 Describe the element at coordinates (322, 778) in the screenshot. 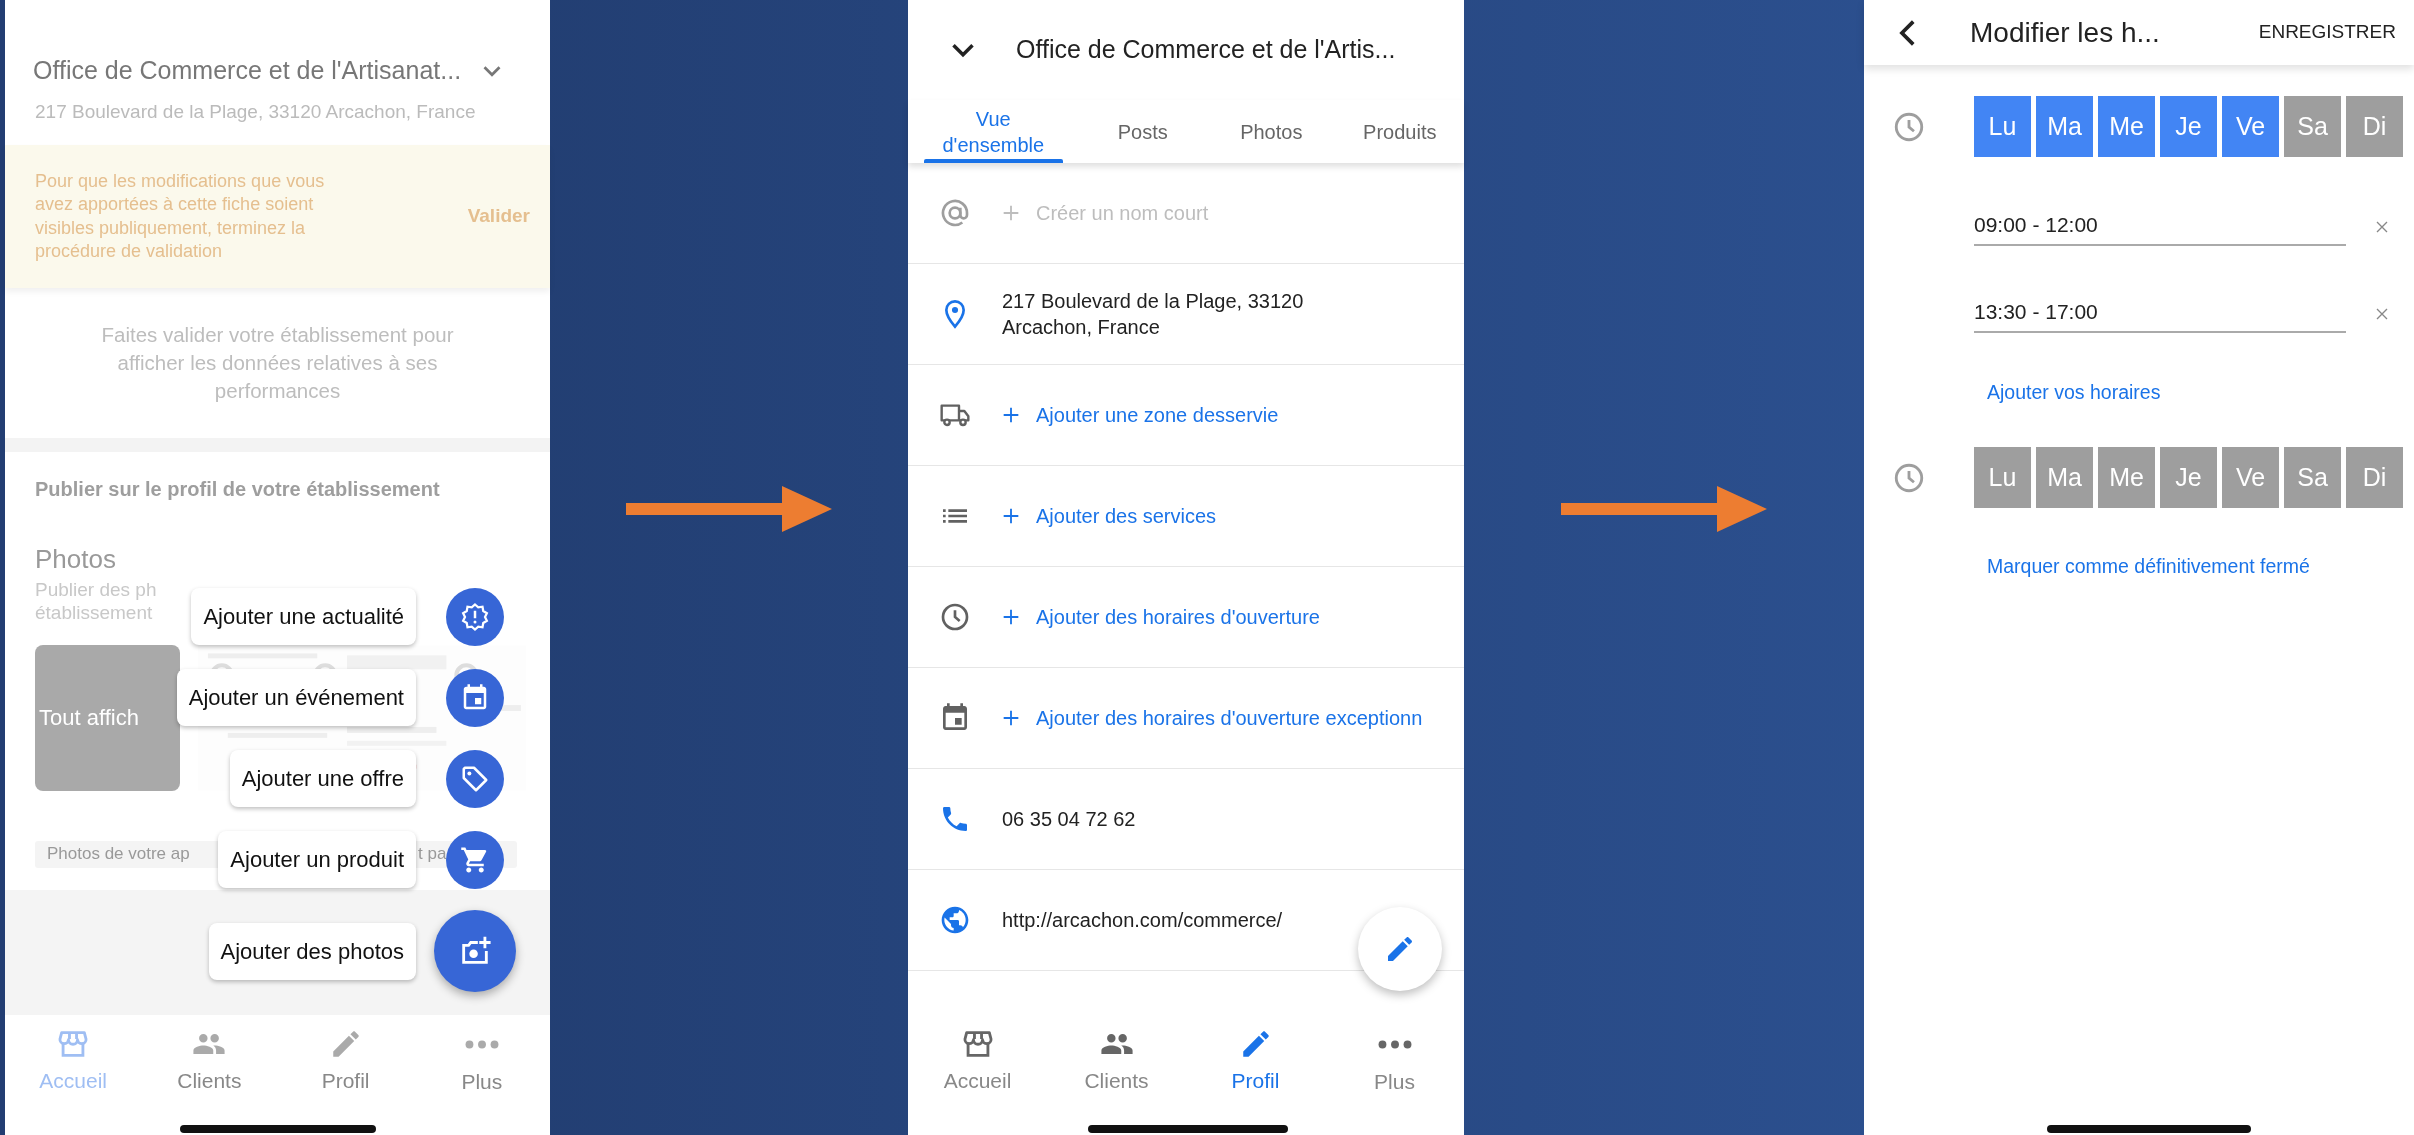

I see `action-label: Ajouter une offre` at that location.